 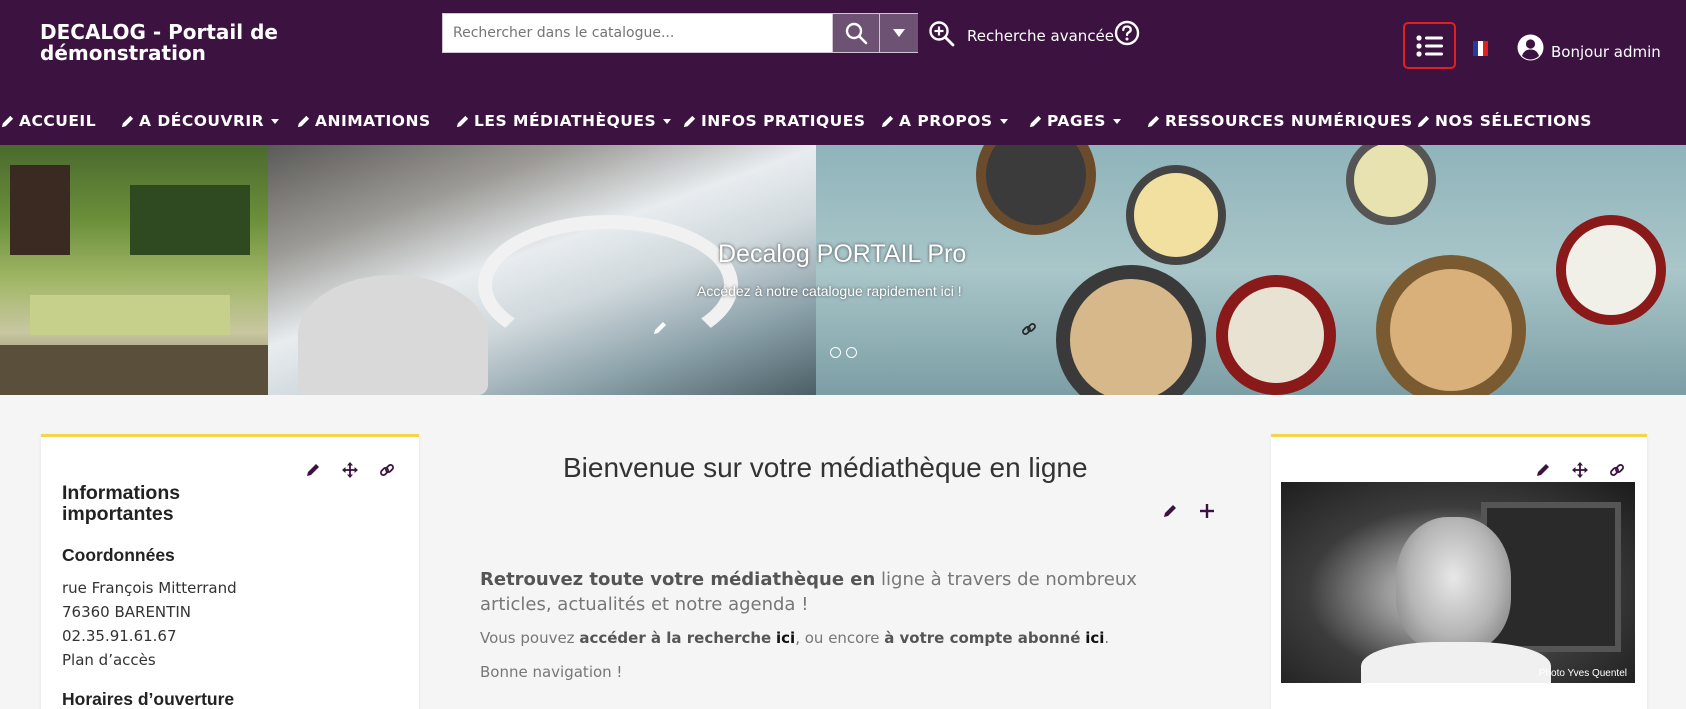 I want to click on nav-item-infos-pratiques: INFOS PRATIQUES, so click(x=774, y=121).